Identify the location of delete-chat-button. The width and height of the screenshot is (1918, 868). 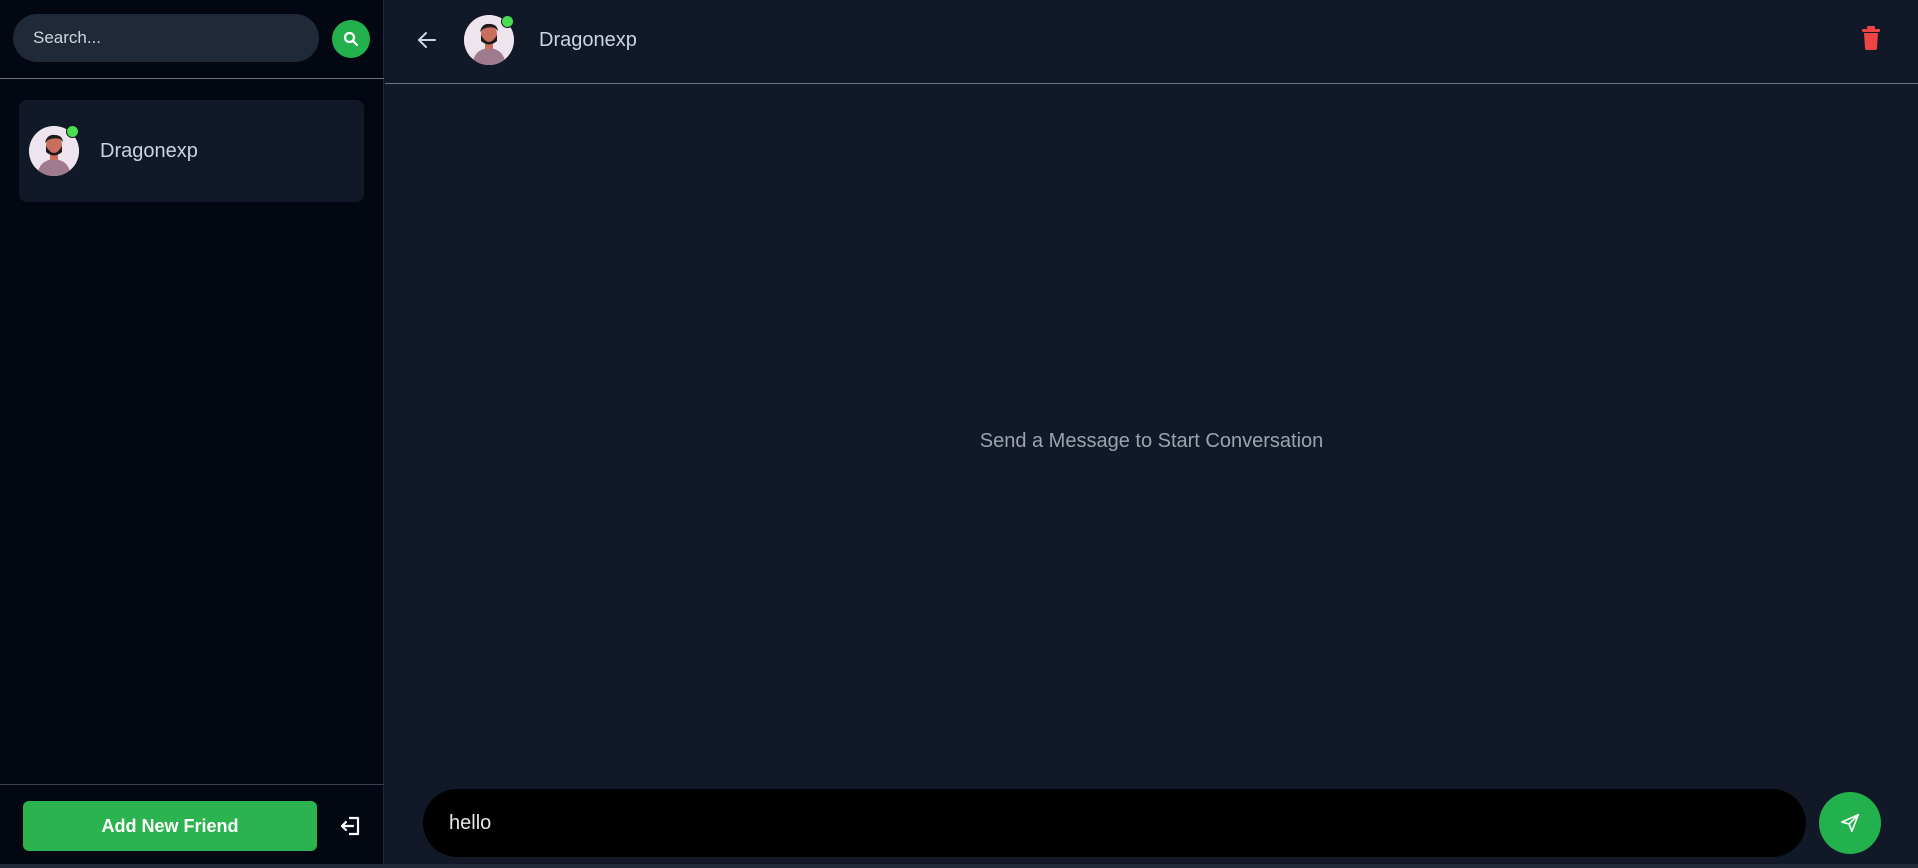
(1871, 38).